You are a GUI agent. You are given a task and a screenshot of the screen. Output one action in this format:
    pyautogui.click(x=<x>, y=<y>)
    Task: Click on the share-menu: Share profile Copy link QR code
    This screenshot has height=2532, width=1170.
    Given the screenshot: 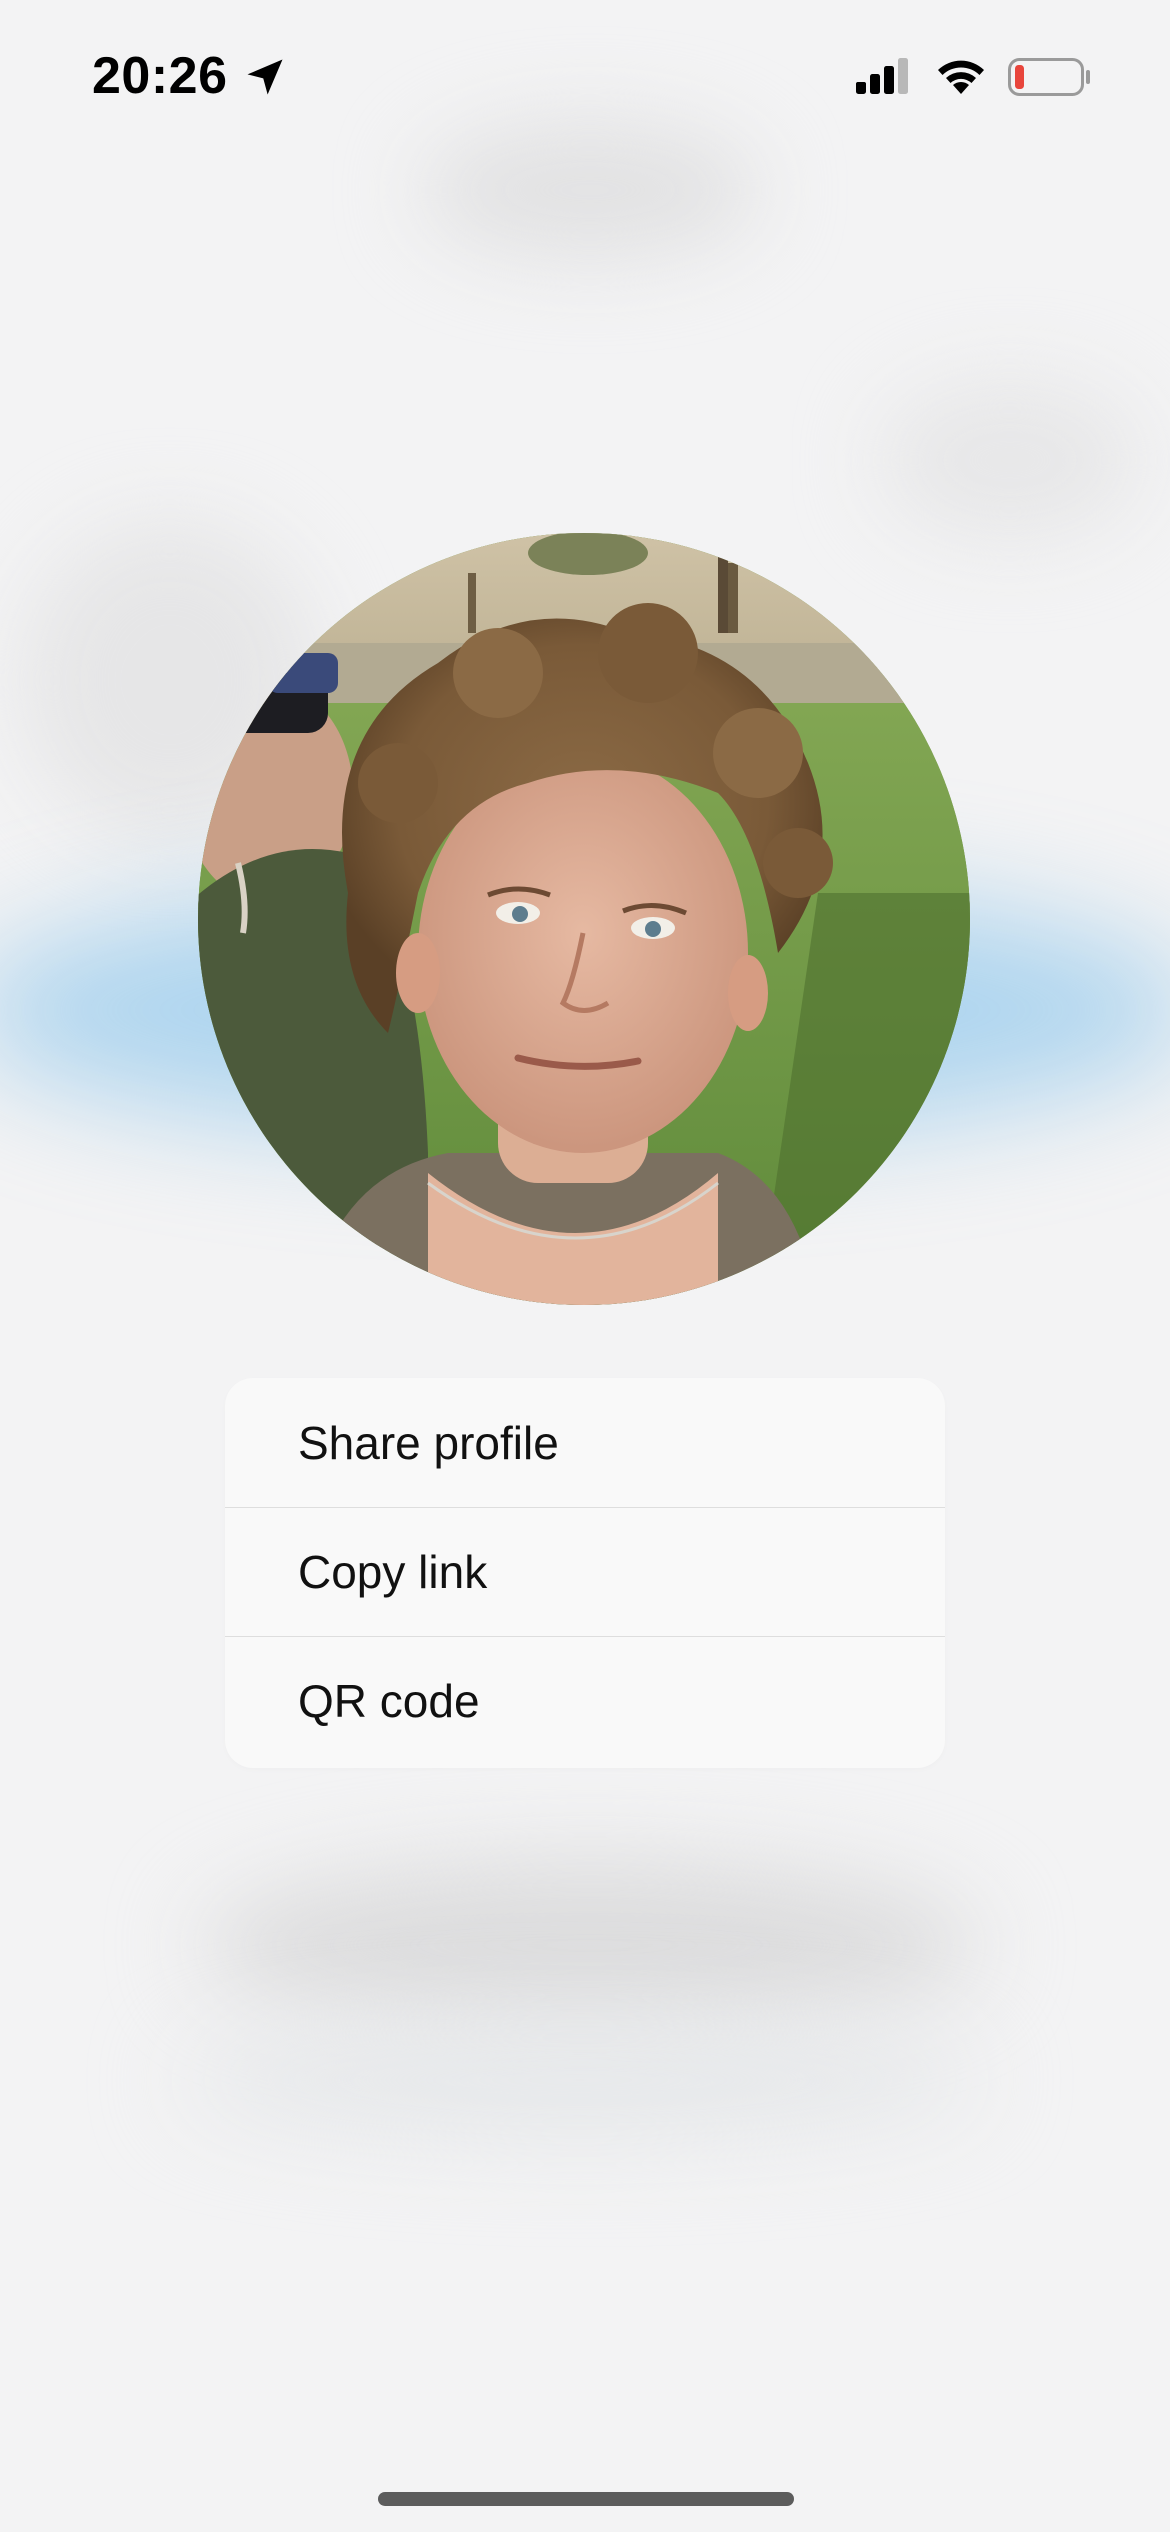 What is the action you would take?
    pyautogui.click(x=585, y=1573)
    